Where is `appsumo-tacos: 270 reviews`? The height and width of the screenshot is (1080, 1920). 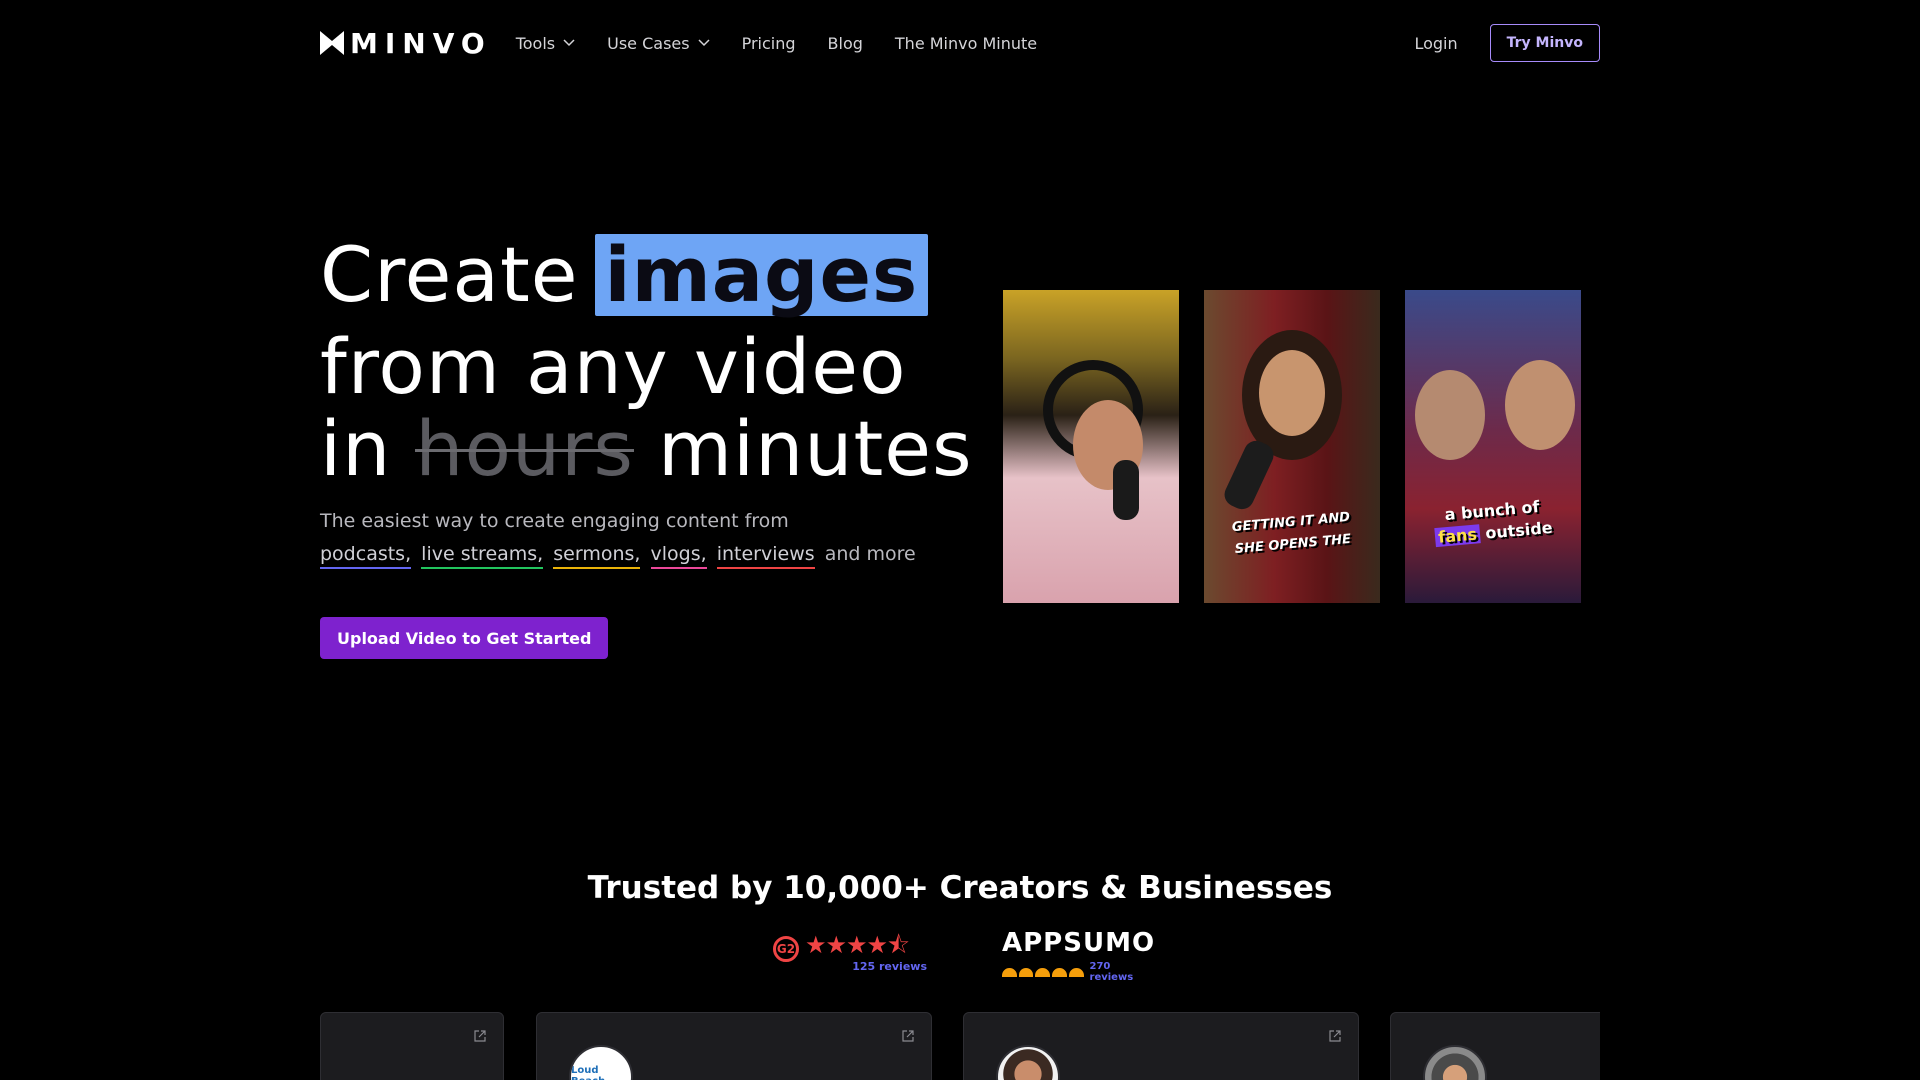 appsumo-tacos: 270 reviews is located at coordinates (1077, 972).